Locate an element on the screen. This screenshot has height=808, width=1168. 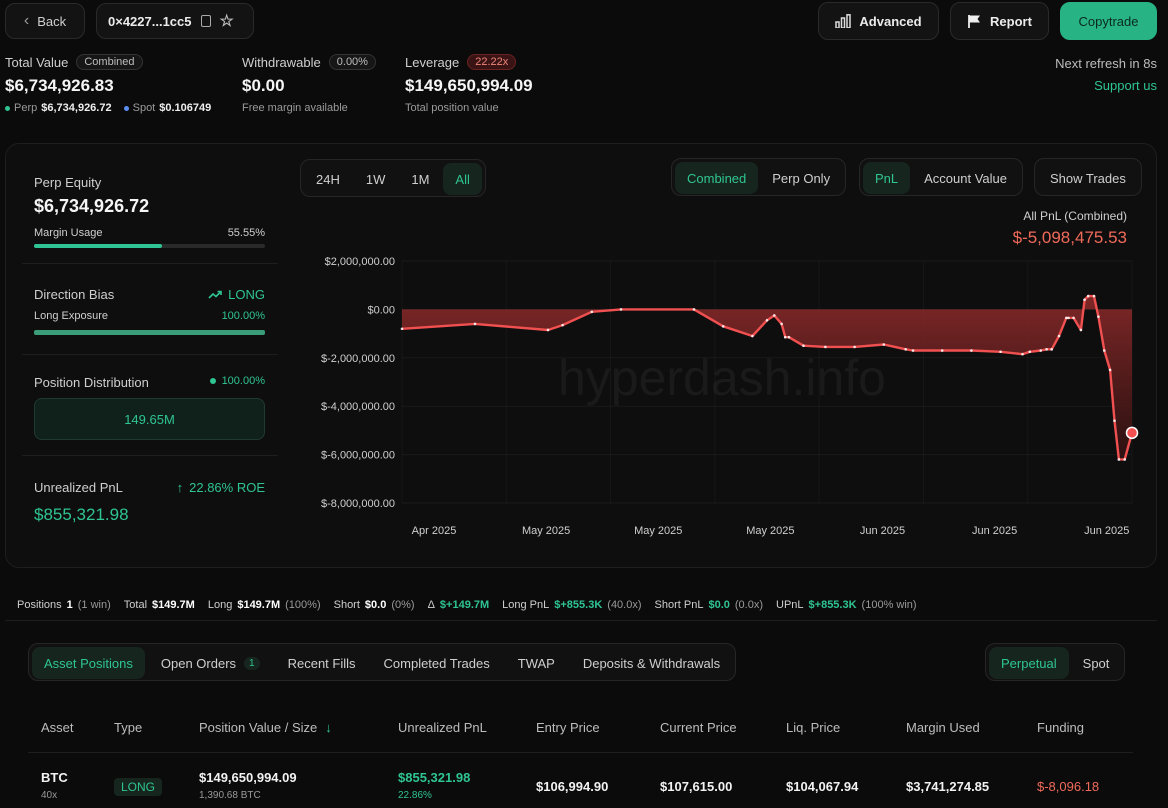
mode-perp-only: Perp Only is located at coordinates (801, 178).